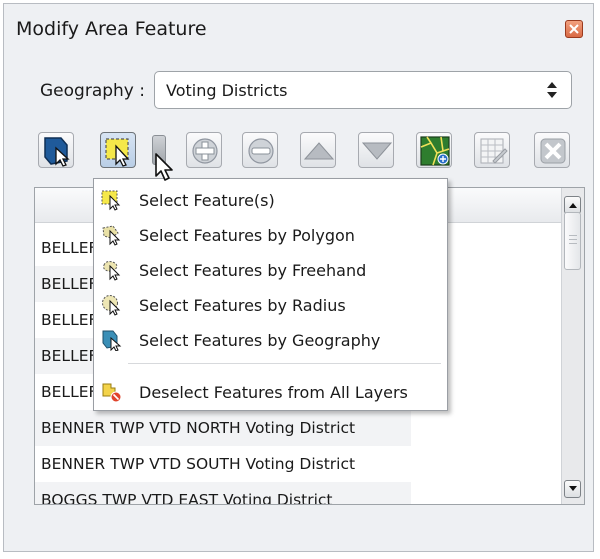 This screenshot has width=600, height=559. I want to click on move-down-icon, so click(377, 151).